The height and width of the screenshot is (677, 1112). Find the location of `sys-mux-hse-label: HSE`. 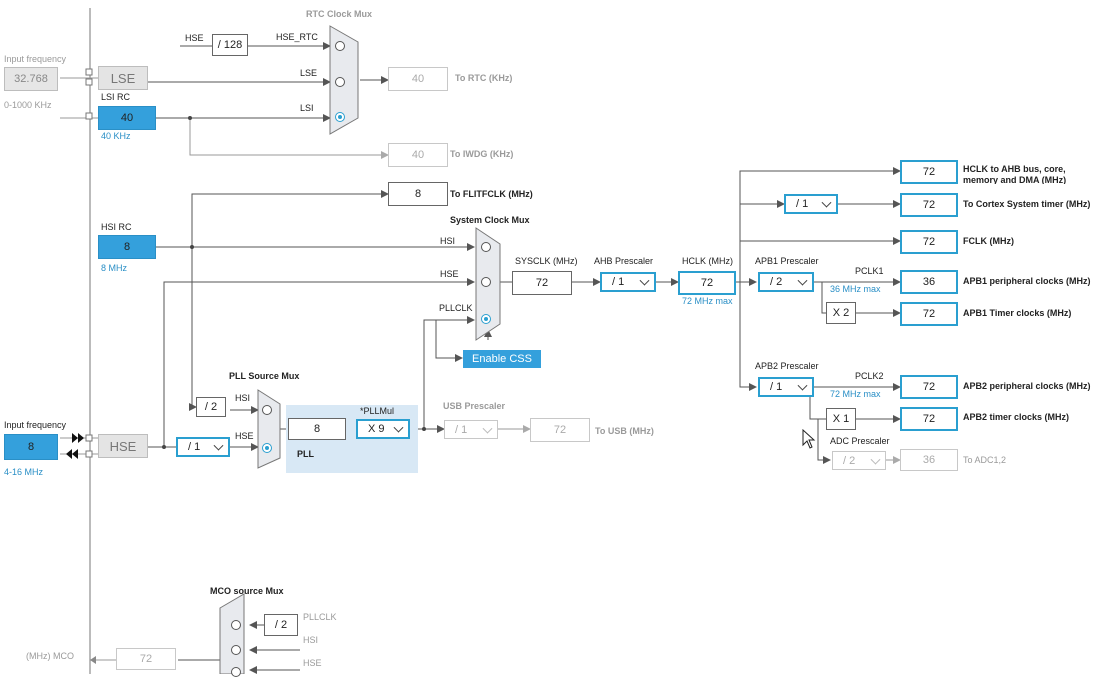

sys-mux-hse-label: HSE is located at coordinates (449, 274).